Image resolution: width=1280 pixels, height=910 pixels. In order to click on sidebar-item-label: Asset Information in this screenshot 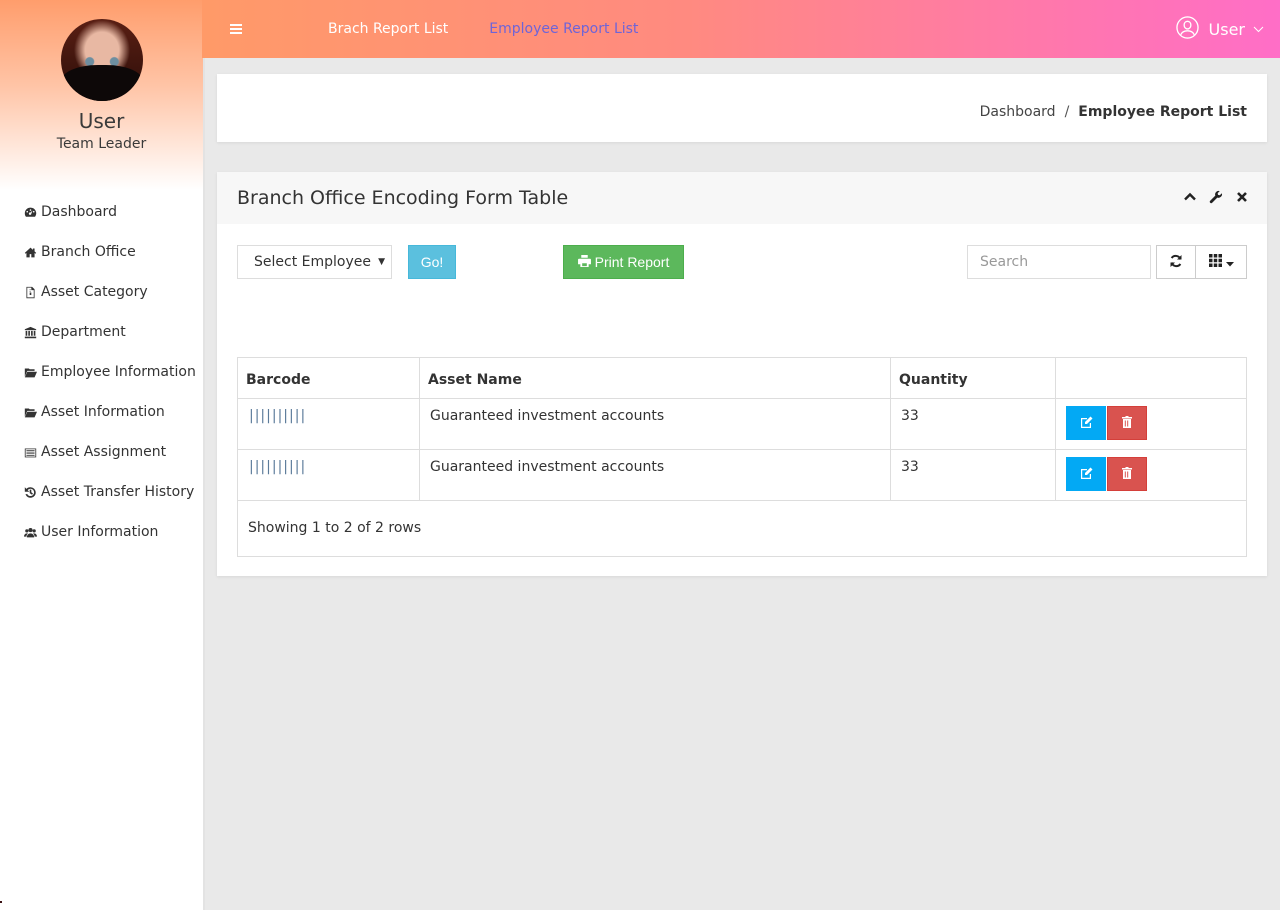, I will do `click(103, 412)`.